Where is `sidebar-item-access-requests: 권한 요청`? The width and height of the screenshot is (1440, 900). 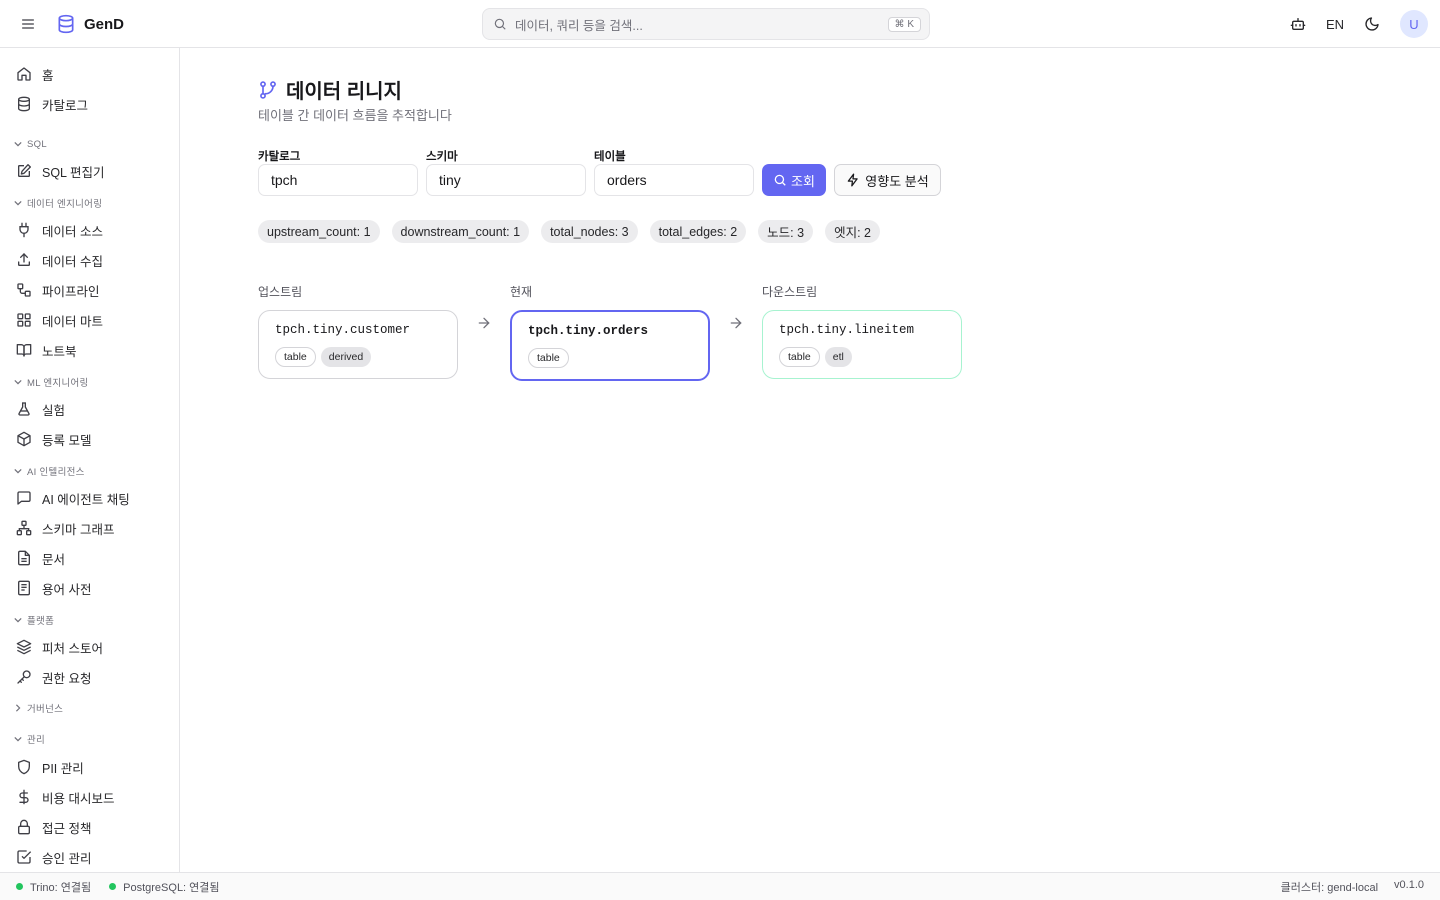 sidebar-item-access-requests: 권한 요청 is located at coordinates (90, 677).